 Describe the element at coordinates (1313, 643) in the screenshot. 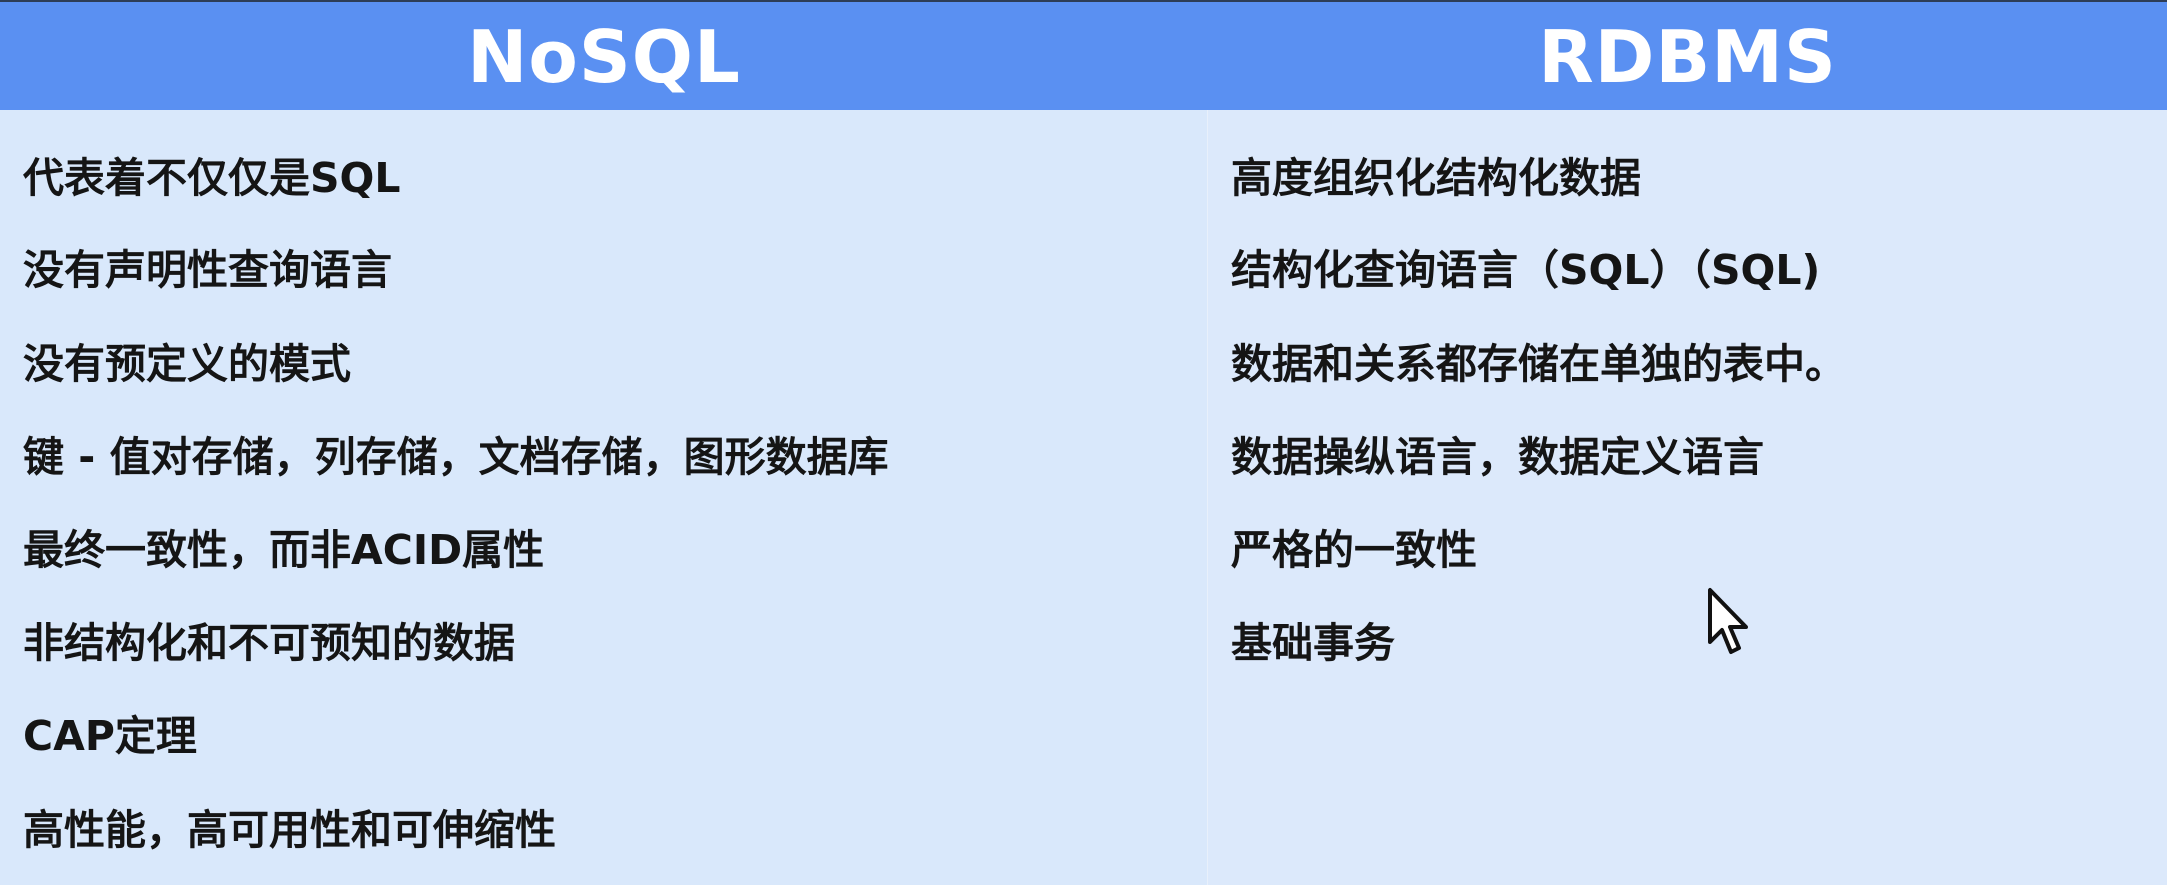

I see `rdbms-item: 基础事务` at that location.